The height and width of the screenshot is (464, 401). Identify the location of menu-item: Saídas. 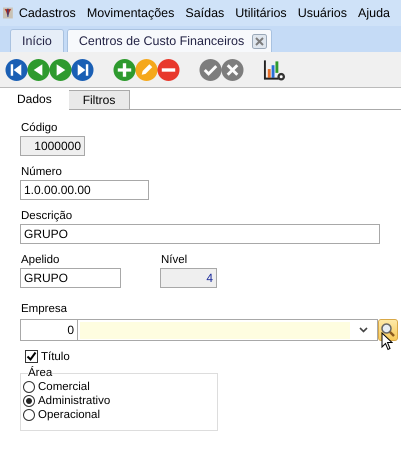
(204, 13).